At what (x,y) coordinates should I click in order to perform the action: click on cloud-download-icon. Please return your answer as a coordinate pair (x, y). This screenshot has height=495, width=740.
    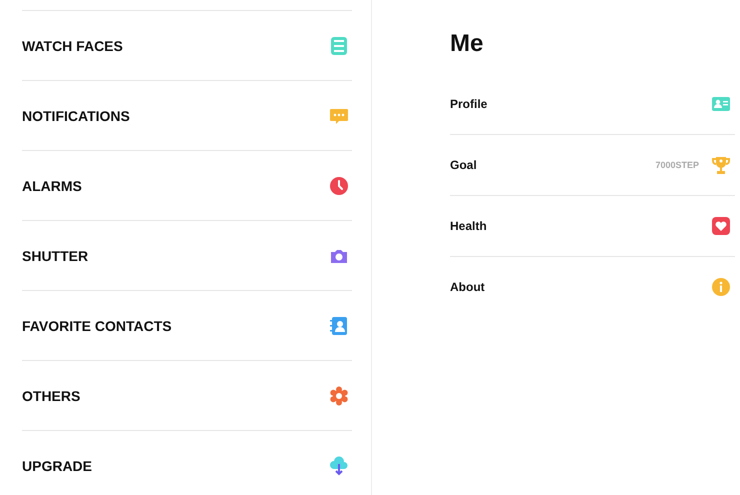
    Looking at the image, I should click on (339, 466).